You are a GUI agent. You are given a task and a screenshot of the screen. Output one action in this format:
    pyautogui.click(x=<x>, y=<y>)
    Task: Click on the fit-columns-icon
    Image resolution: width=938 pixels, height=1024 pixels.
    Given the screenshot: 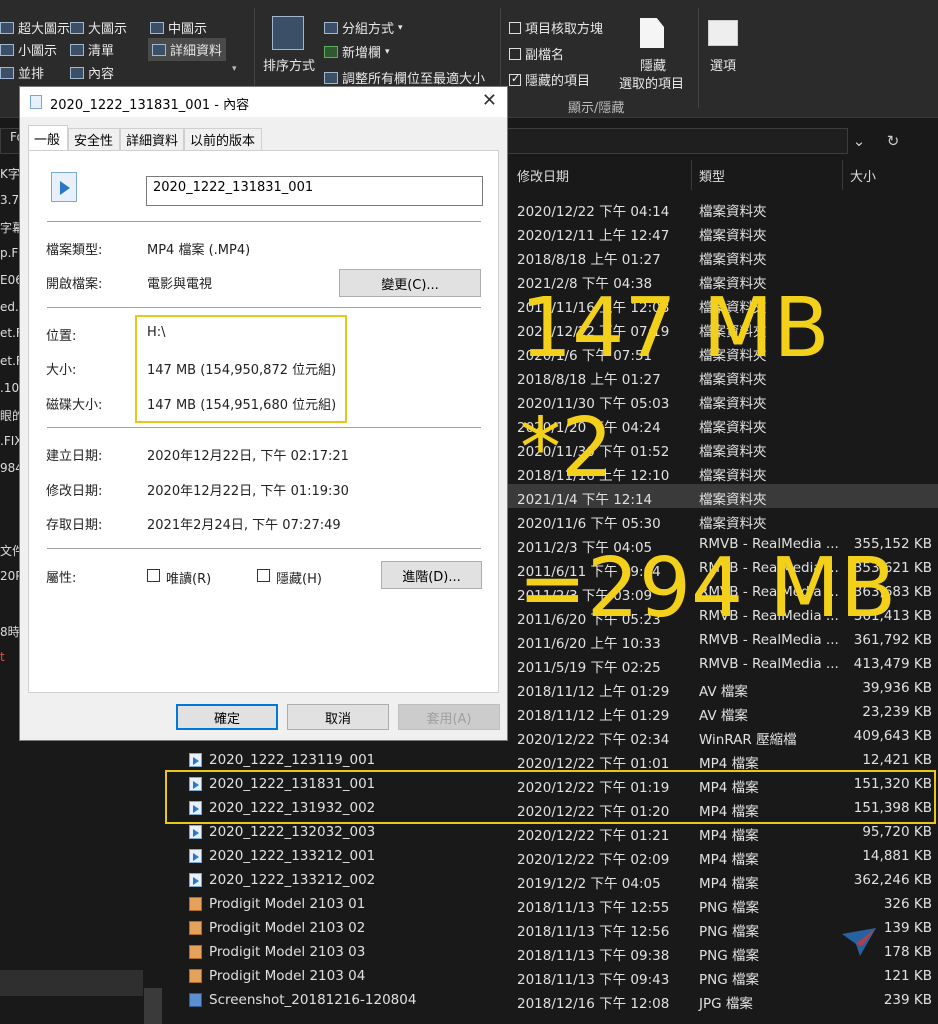 What is the action you would take?
    pyautogui.click(x=331, y=77)
    